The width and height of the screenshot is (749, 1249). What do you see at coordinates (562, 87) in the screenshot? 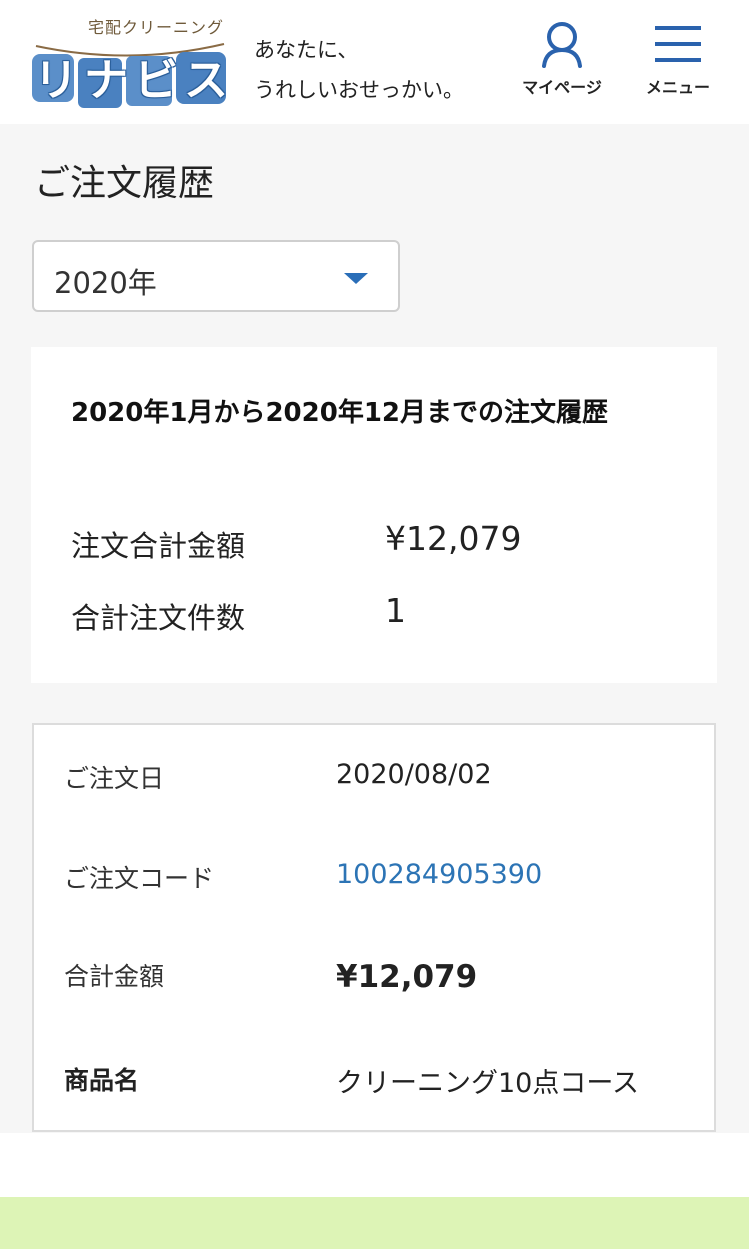
I see `mypage-label: マイページ` at bounding box center [562, 87].